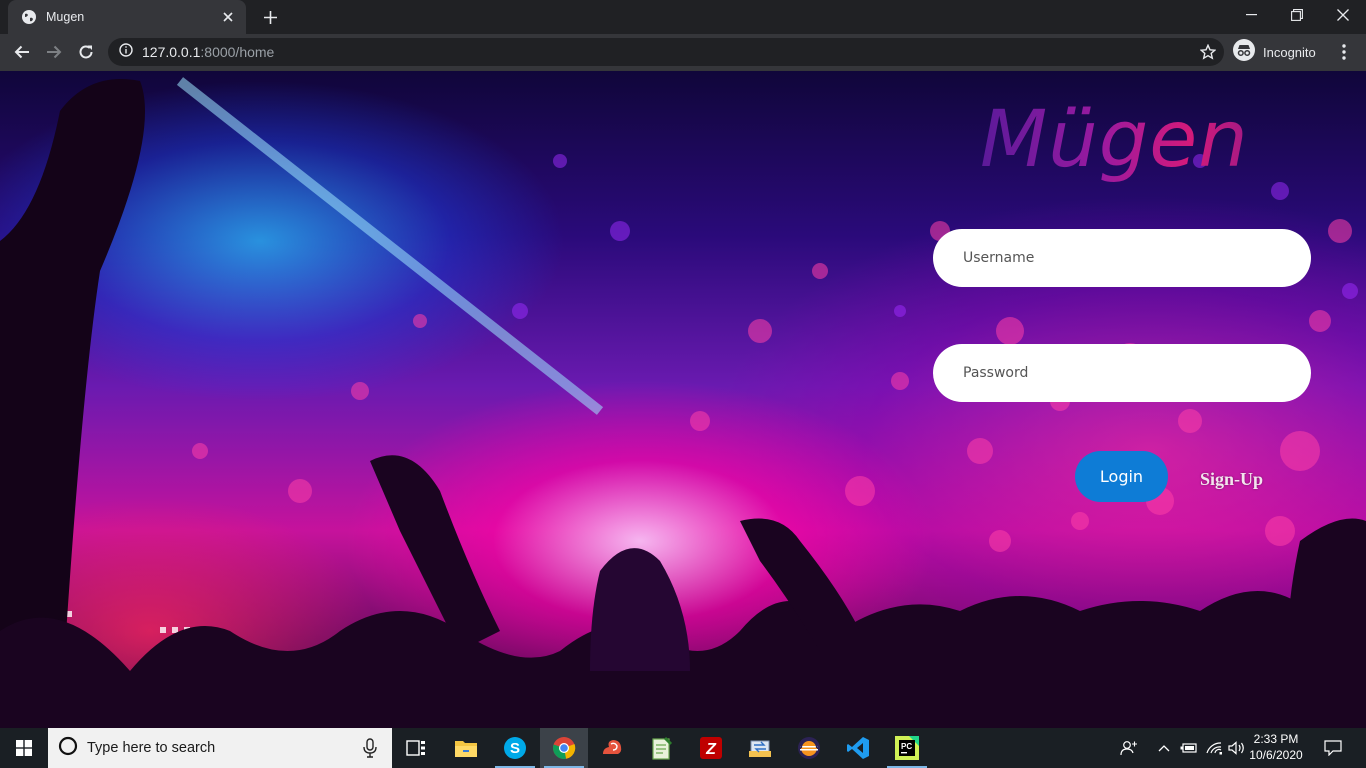  What do you see at coordinates (220, 748) in the screenshot?
I see `taskbar-search-box: Type here to search` at bounding box center [220, 748].